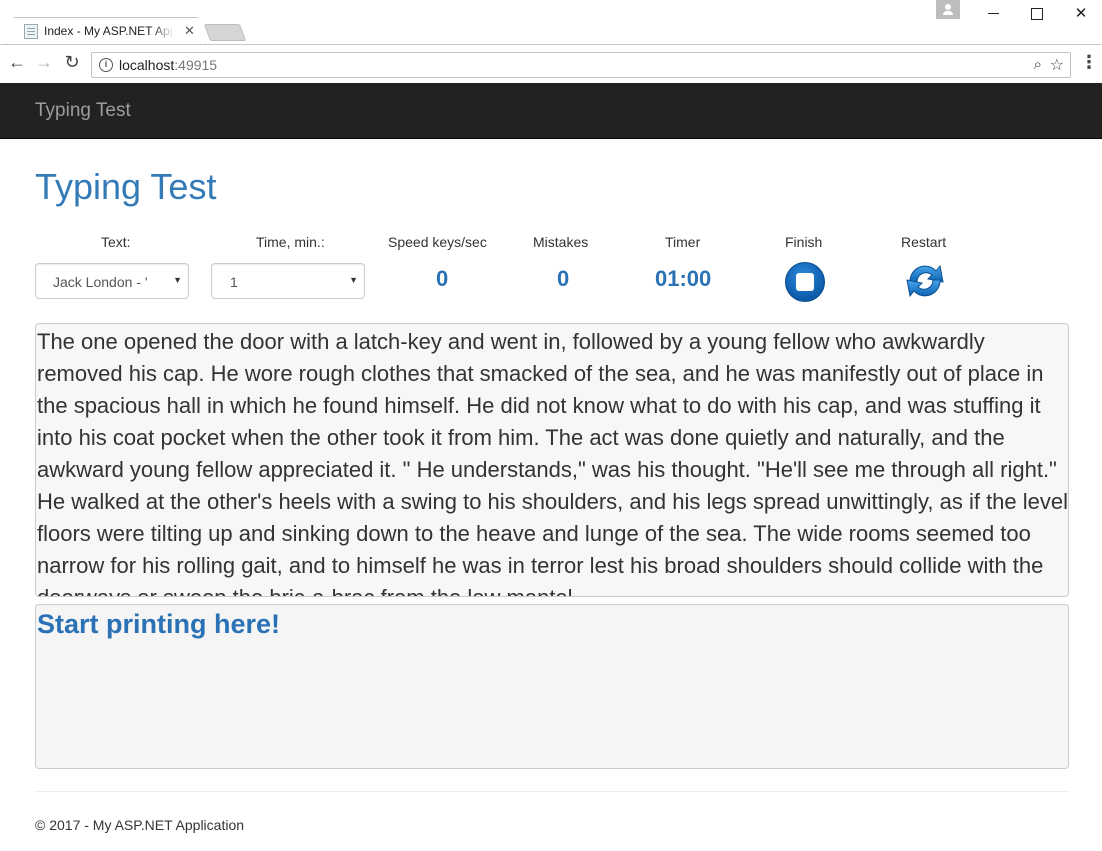  I want to click on time-label: Time, min.:, so click(290, 242).